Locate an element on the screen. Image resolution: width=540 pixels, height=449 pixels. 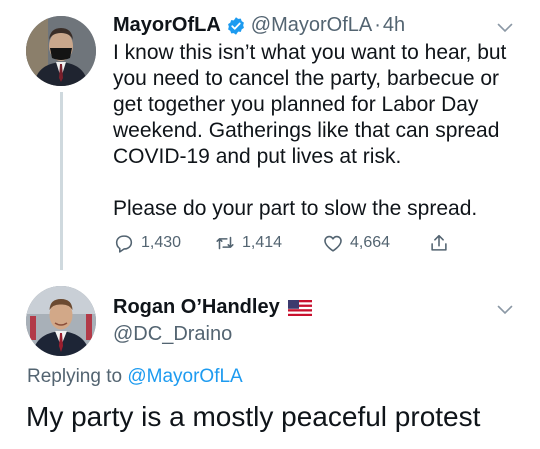
tweet-body-closing: Please do your part to slow the spread. is located at coordinates (295, 208).